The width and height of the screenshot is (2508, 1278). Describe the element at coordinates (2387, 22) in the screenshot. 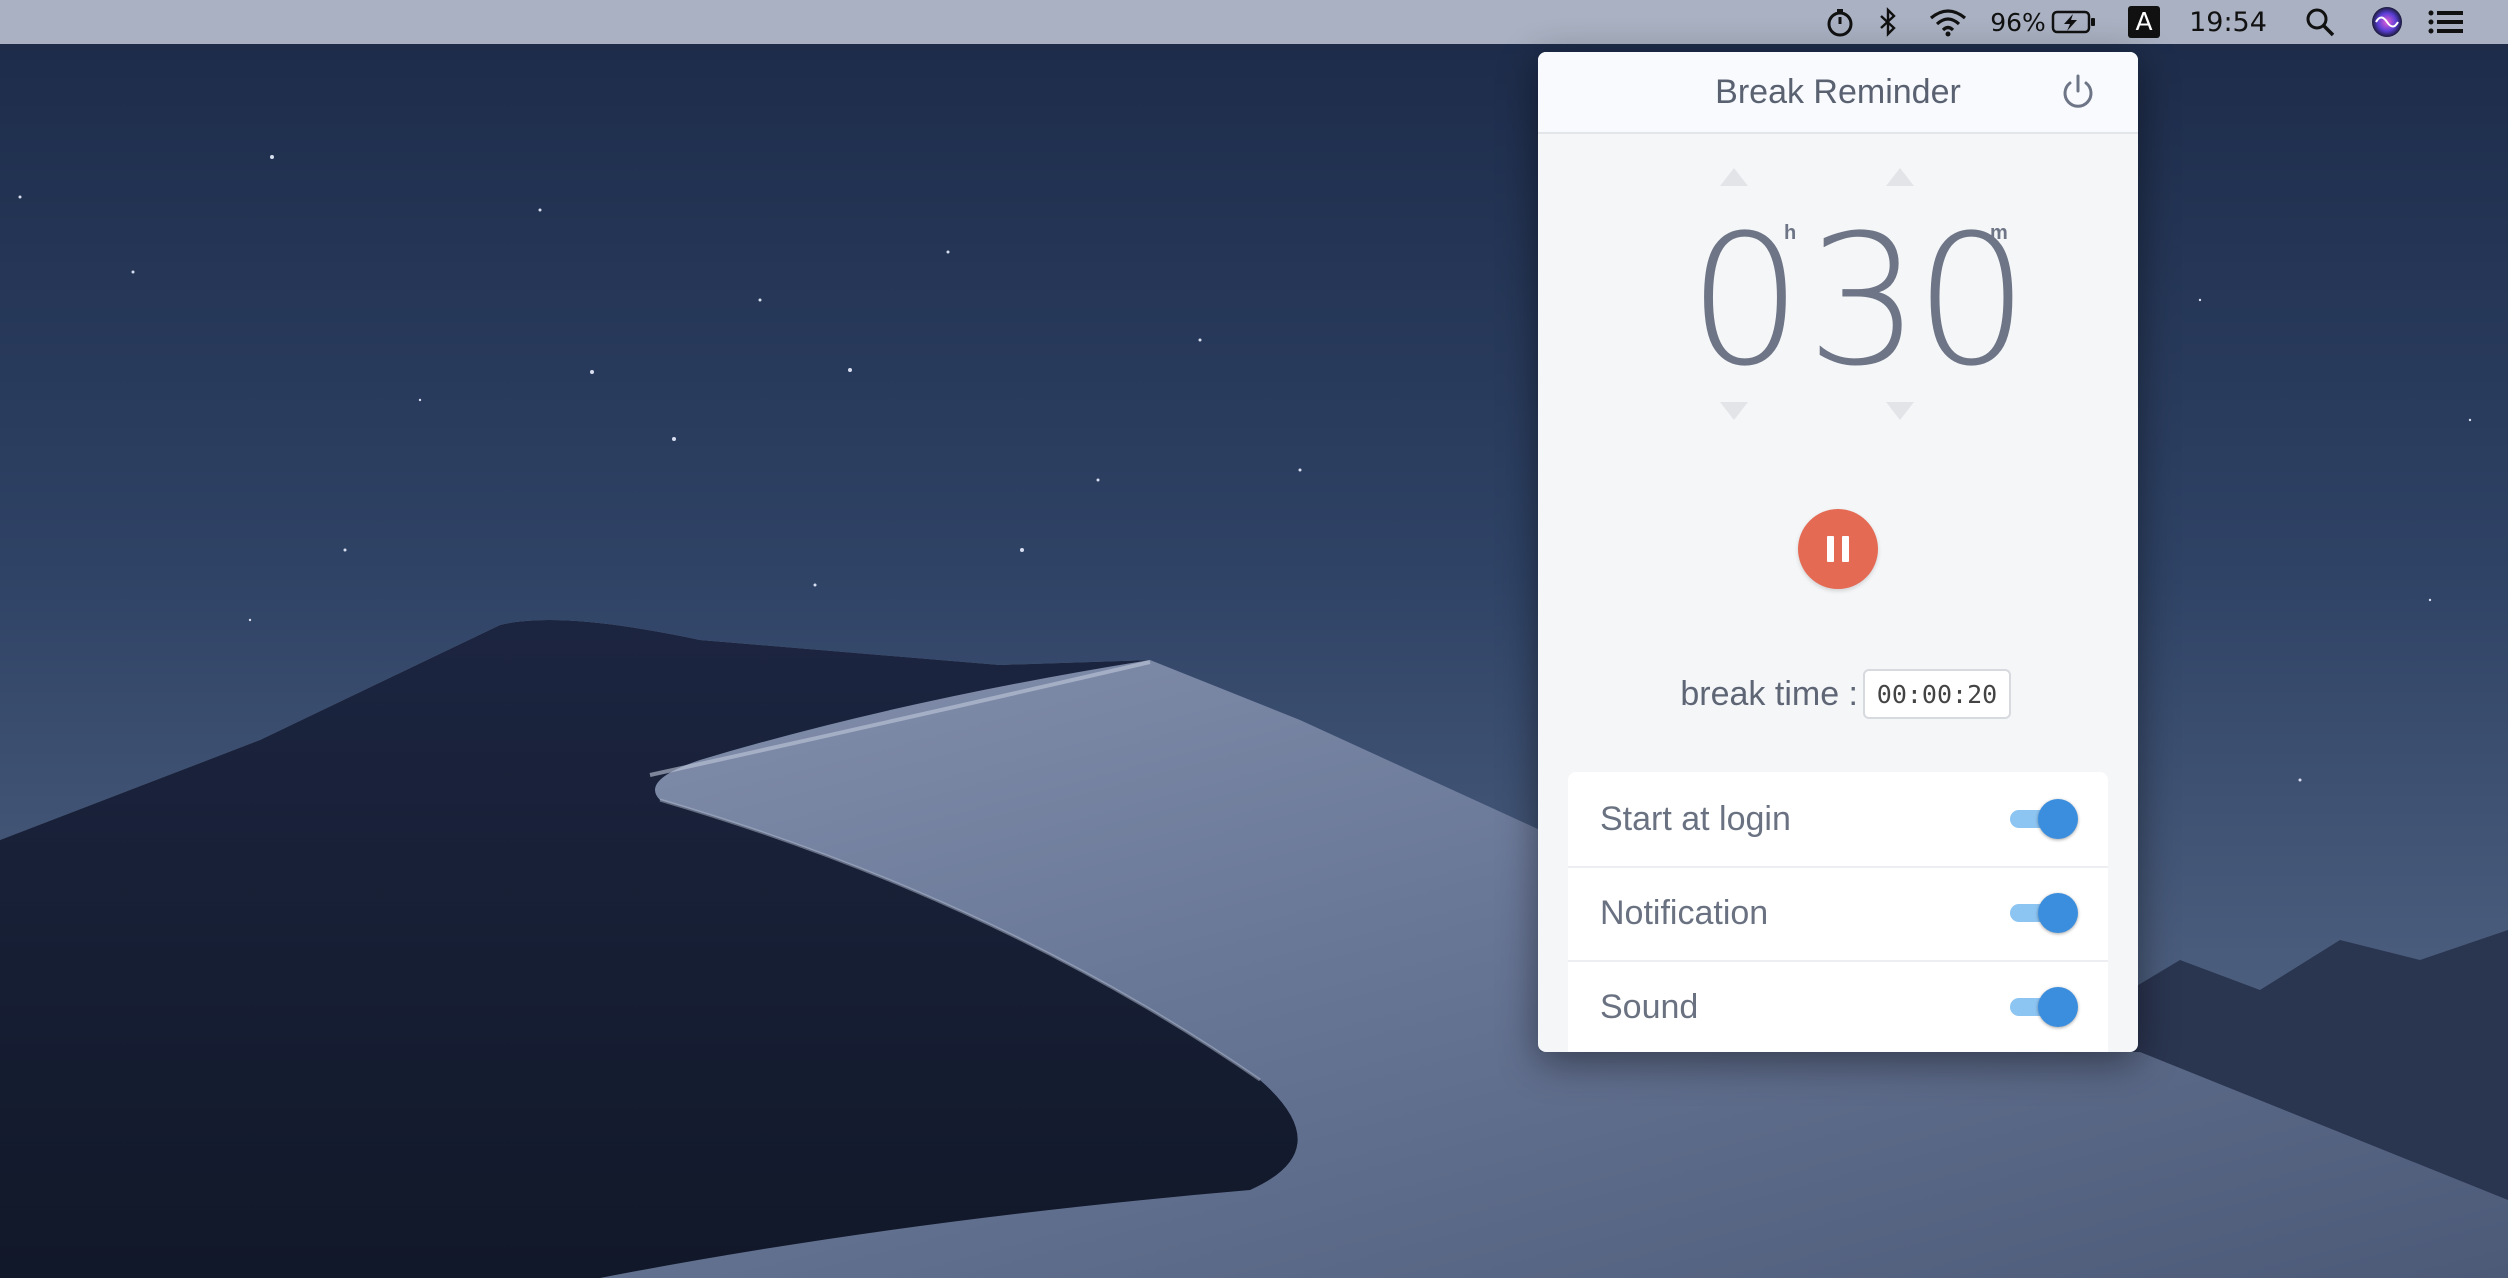

I see `siri-icon` at that location.